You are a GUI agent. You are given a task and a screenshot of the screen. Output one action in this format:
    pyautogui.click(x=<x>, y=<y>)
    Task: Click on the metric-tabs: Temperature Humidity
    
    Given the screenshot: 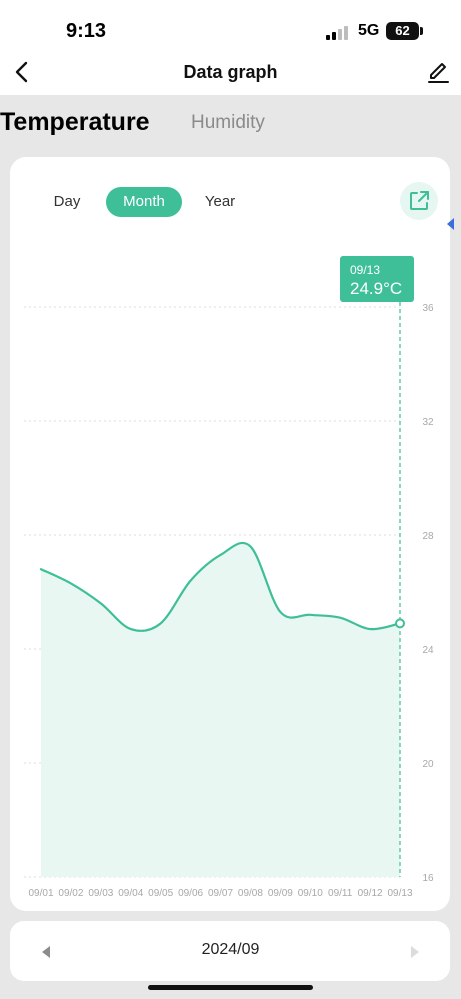 What is the action you would take?
    pyautogui.click(x=230, y=122)
    